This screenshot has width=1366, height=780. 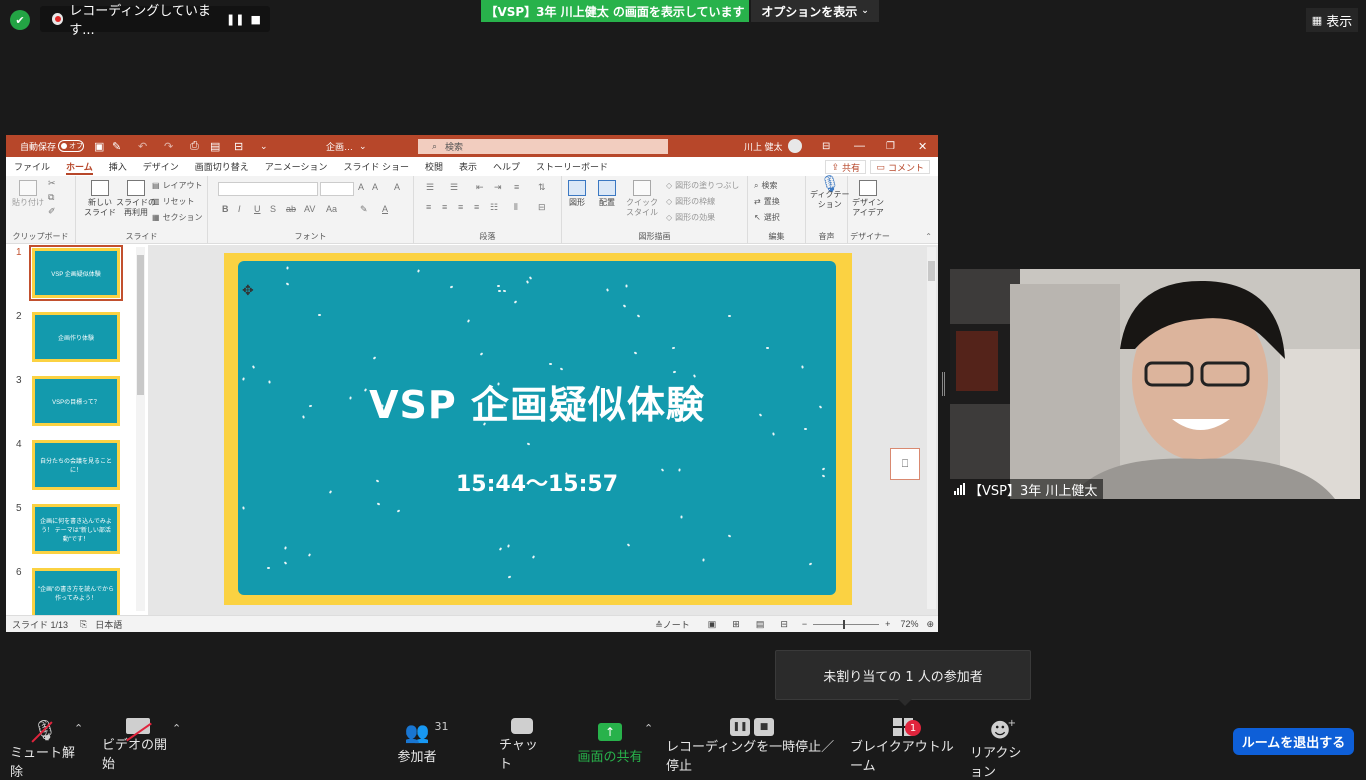 What do you see at coordinates (765, 185) in the screenshot?
I see `find-button: ⌕ 検索` at bounding box center [765, 185].